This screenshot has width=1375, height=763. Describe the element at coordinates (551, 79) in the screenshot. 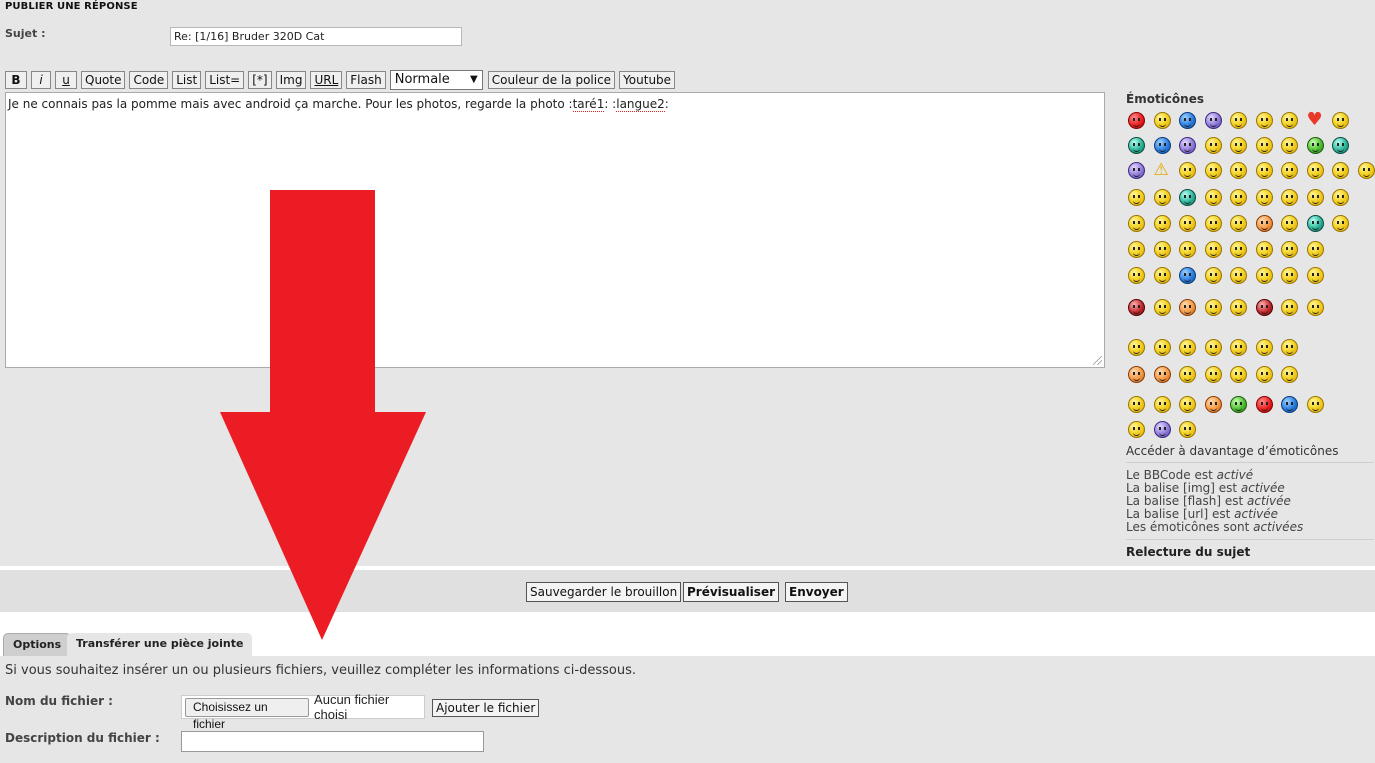

I see `font-color-button: Couleur de la police` at that location.